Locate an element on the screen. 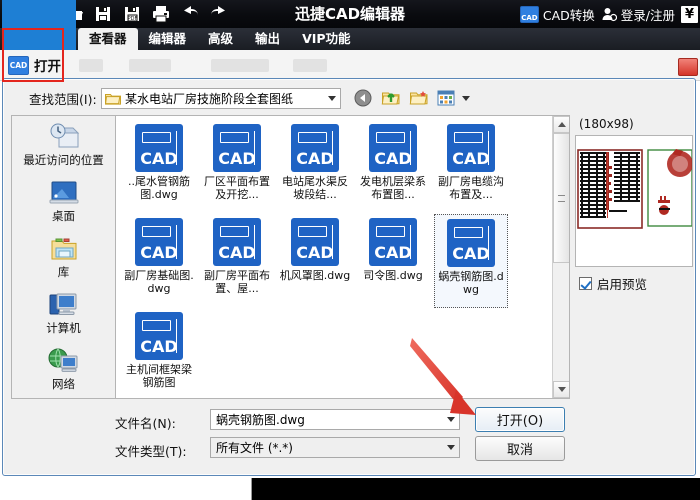 This screenshot has width=700, height=500. cad-convert-icon: CAD is located at coordinates (529, 14).